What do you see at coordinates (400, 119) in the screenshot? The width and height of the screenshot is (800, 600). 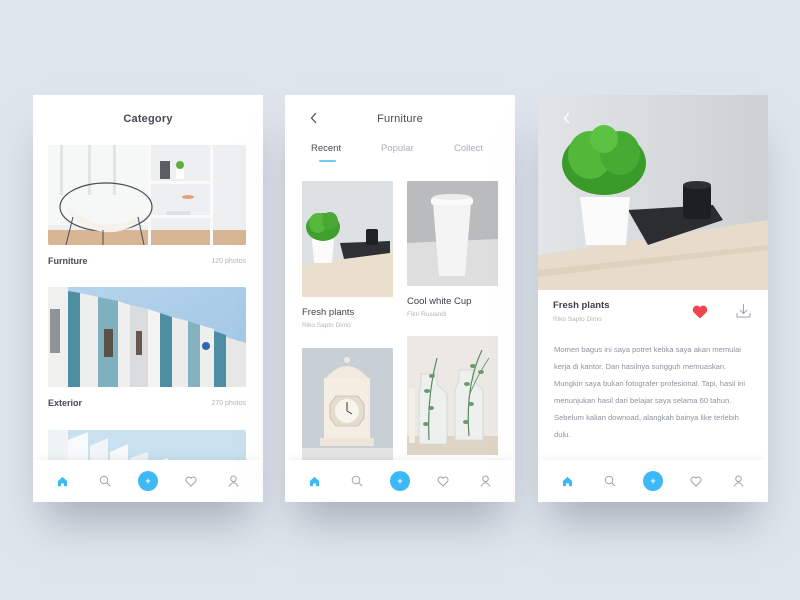 I see `page-title: Furniture` at bounding box center [400, 119].